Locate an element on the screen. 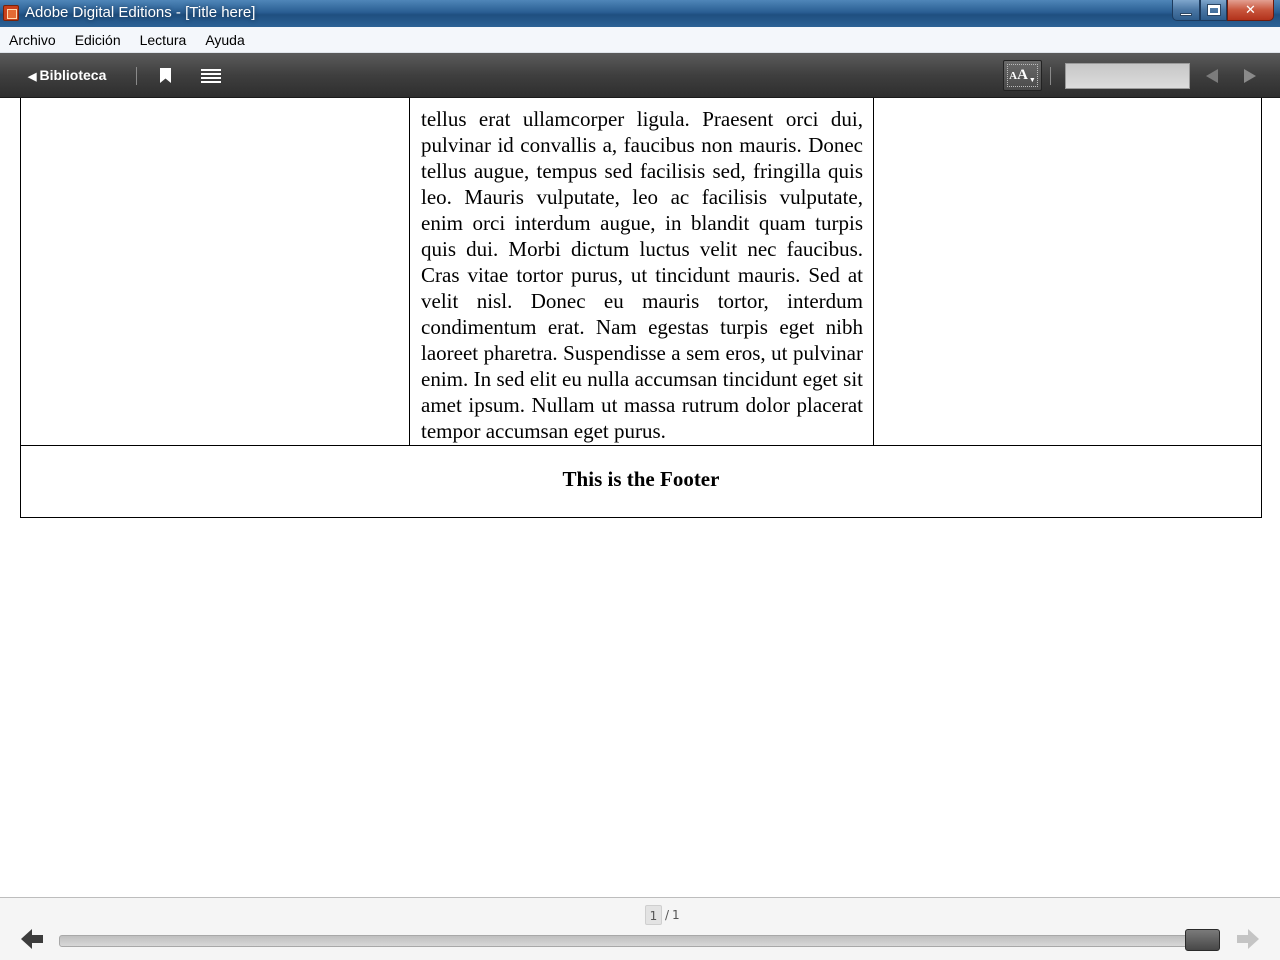  arrow-left-icon is located at coordinates (32, 939).